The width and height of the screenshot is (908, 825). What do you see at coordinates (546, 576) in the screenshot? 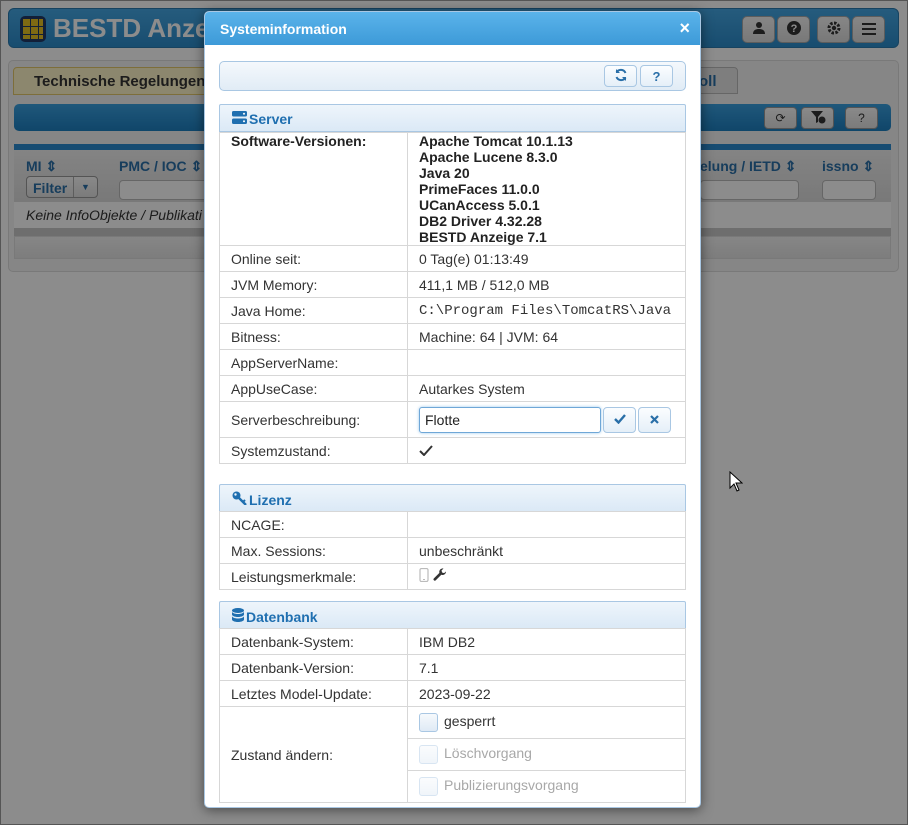
I see `features-value` at bounding box center [546, 576].